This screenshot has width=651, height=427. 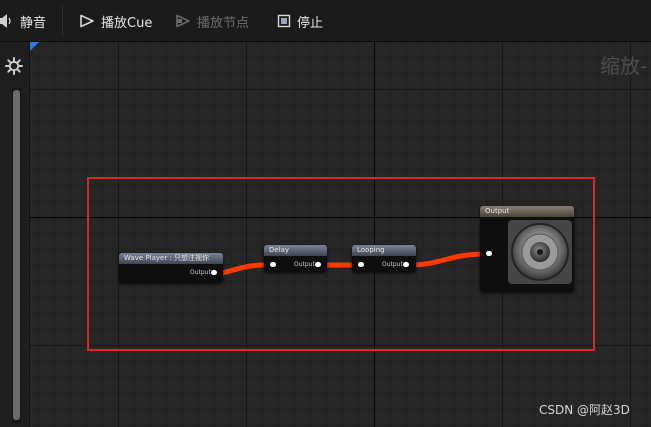 I want to click on play-cue-label: 播放Cue, so click(x=127, y=23).